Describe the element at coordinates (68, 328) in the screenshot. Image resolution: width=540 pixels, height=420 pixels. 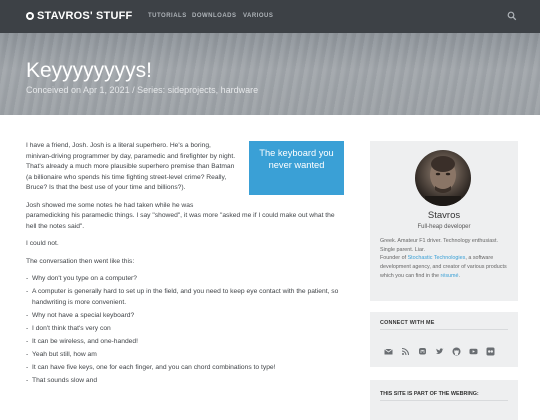
I see `list-item: -I don't think that's very con` at that location.